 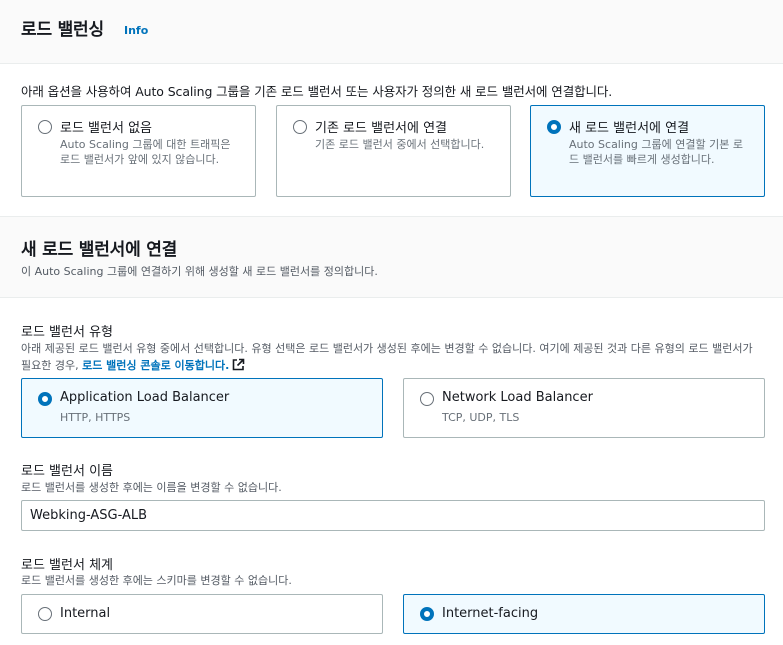 I want to click on lb-scheme-label: 로드 밸런서 체계, so click(x=67, y=565).